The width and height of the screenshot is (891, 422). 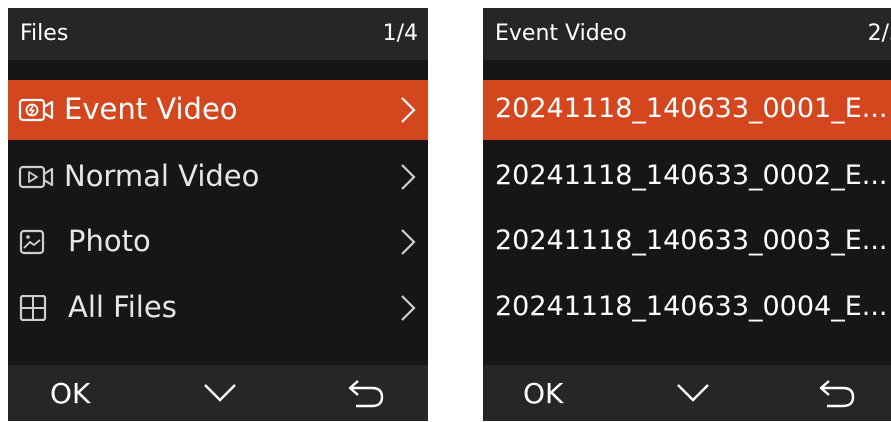 What do you see at coordinates (37, 110) in the screenshot?
I see `event-video-icon` at bounding box center [37, 110].